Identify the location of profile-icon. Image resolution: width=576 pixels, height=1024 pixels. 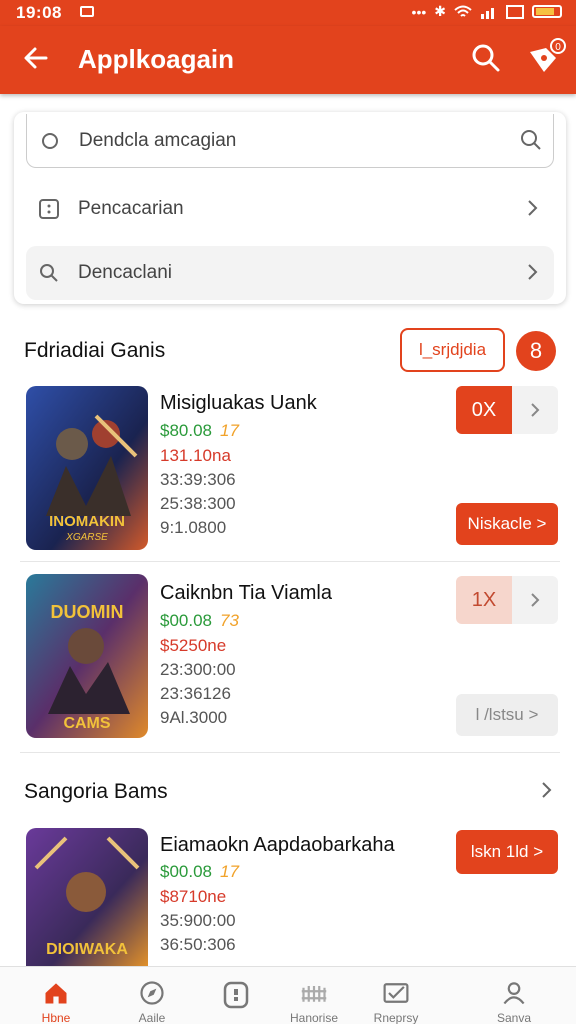
(514, 993).